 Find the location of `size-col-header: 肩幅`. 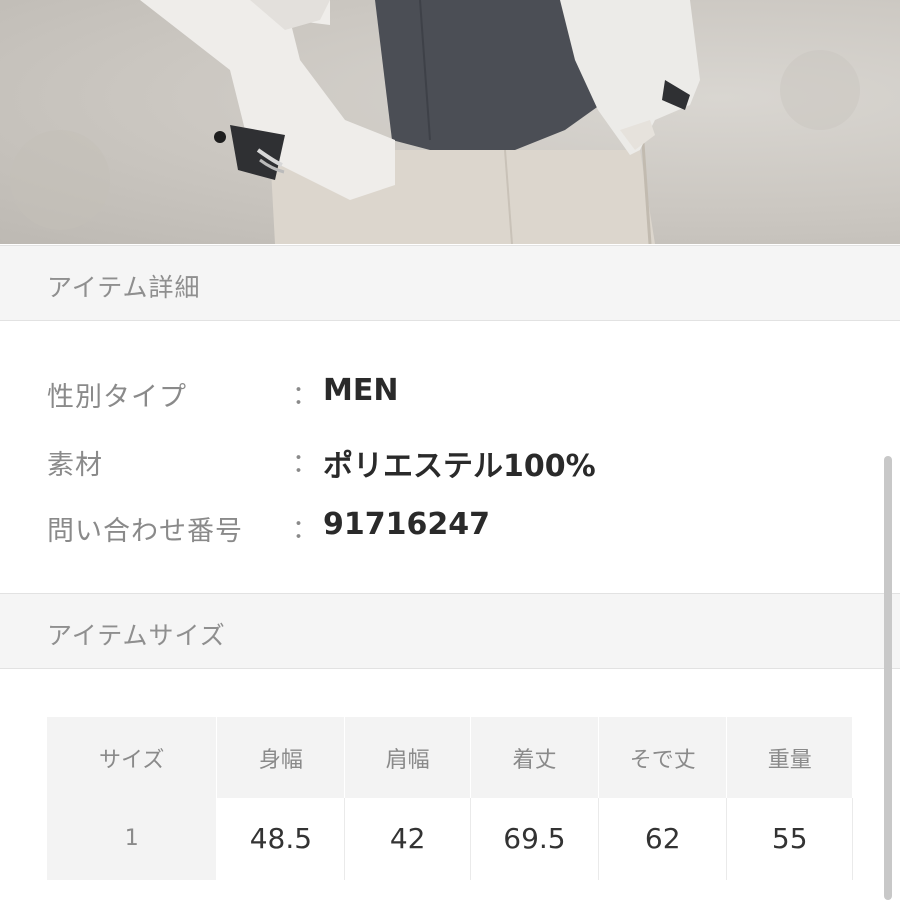

size-col-header: 肩幅 is located at coordinates (407, 757).